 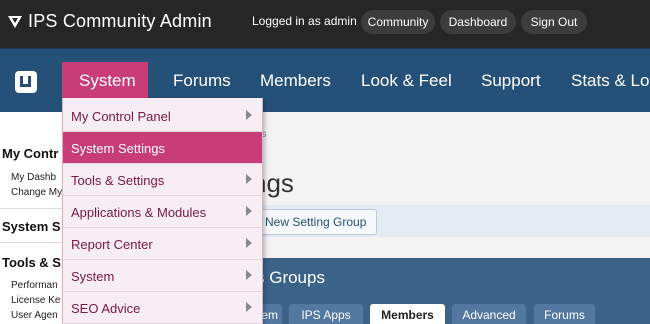 I want to click on menu-item-label: SEO Advice, so click(x=106, y=308).